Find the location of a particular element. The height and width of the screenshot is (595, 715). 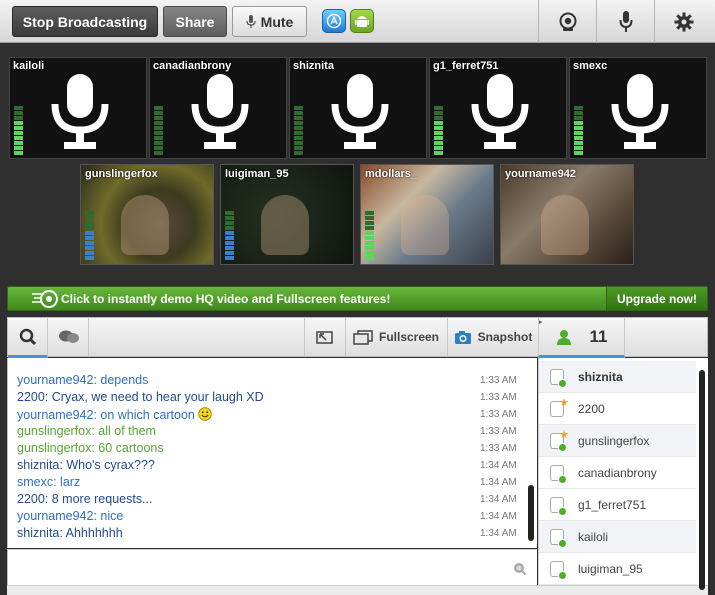

share-button: Share is located at coordinates (195, 21).